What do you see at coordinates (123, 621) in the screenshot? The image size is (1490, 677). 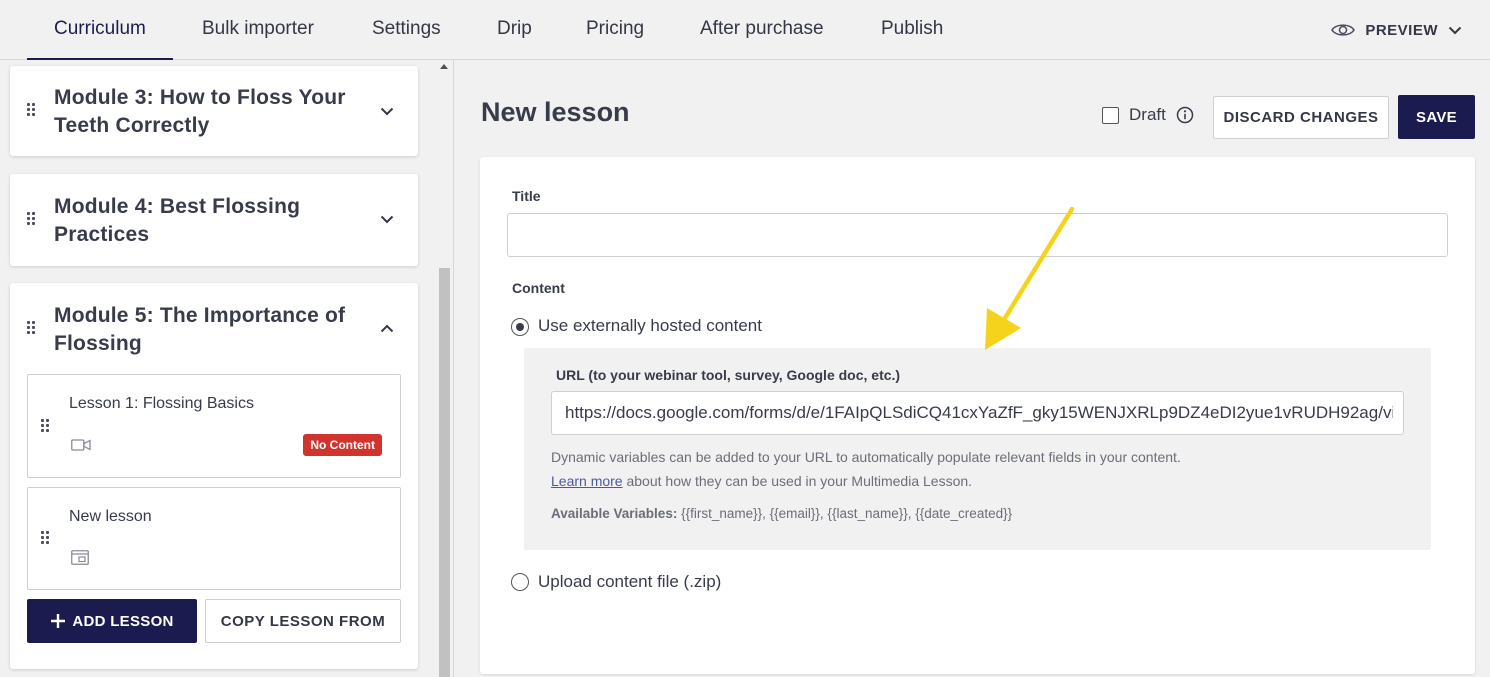 I see `add-lesson-label: ADD LESSON` at bounding box center [123, 621].